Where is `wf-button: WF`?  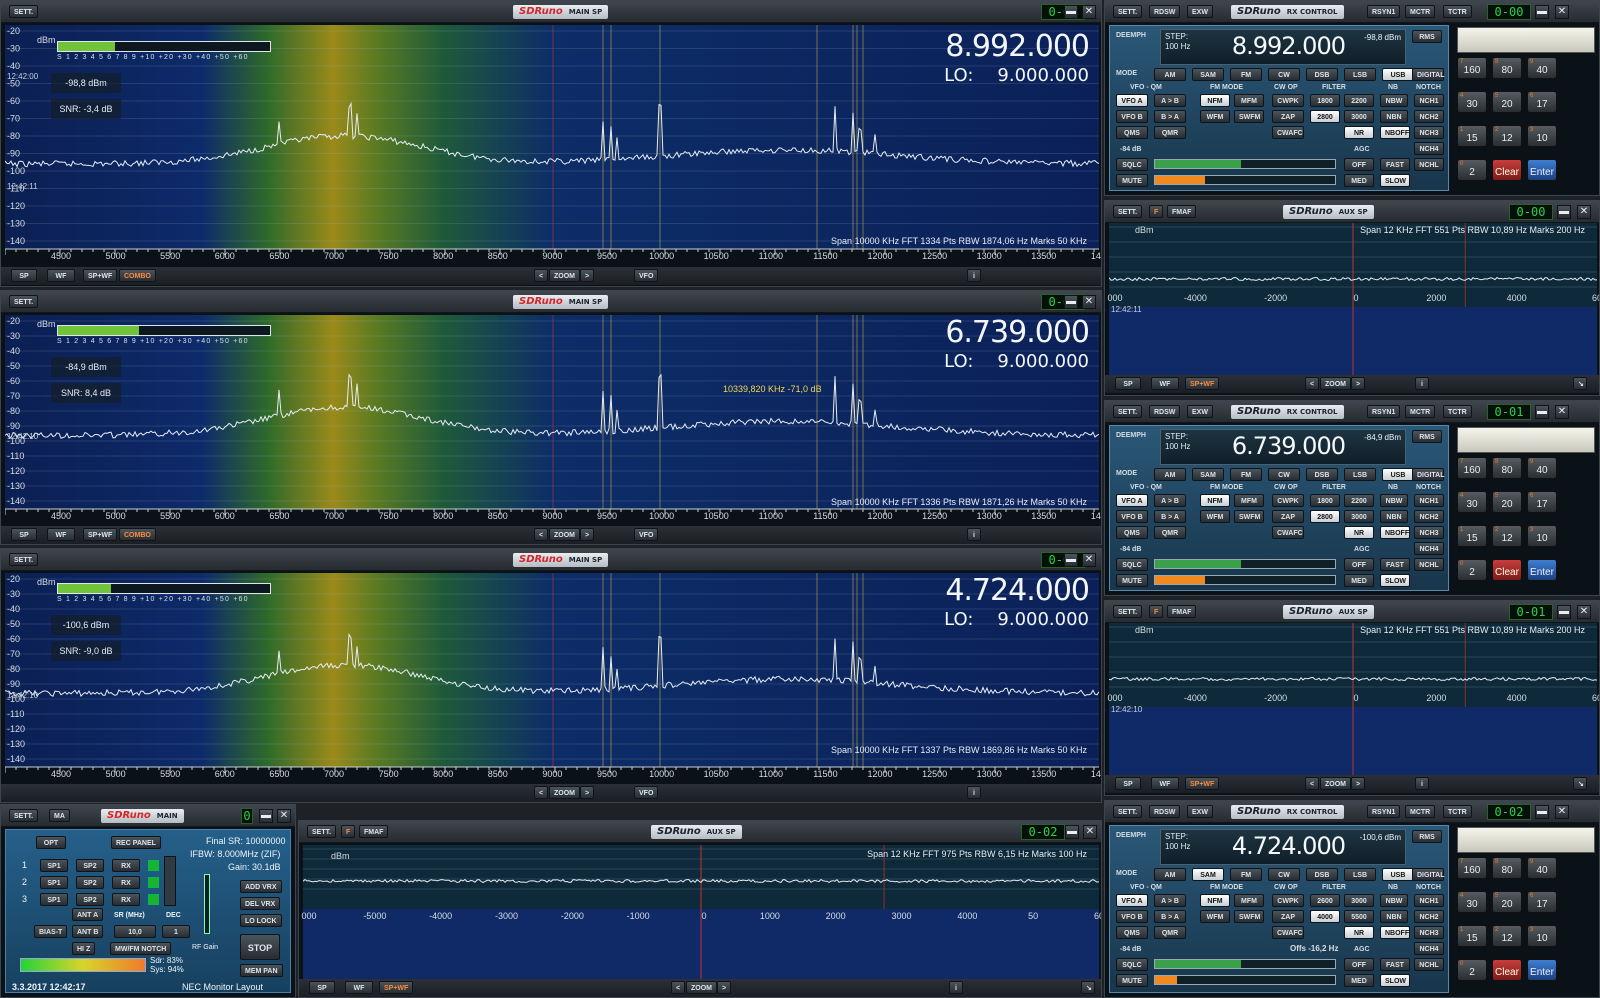
wf-button: WF is located at coordinates (359, 987).